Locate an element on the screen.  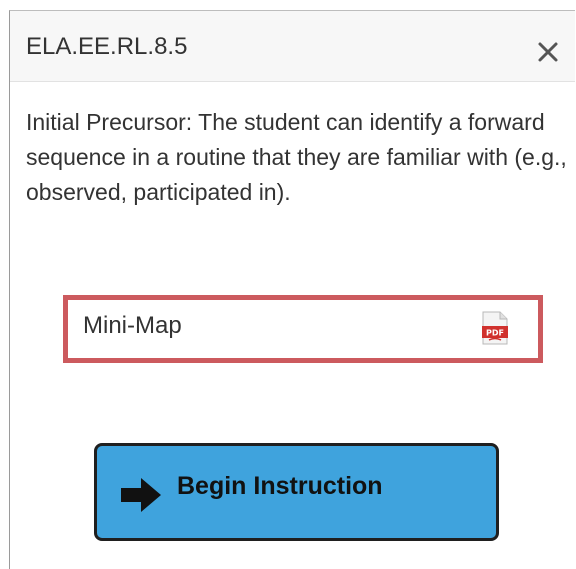
pdf-icon: PDF is located at coordinates (495, 328).